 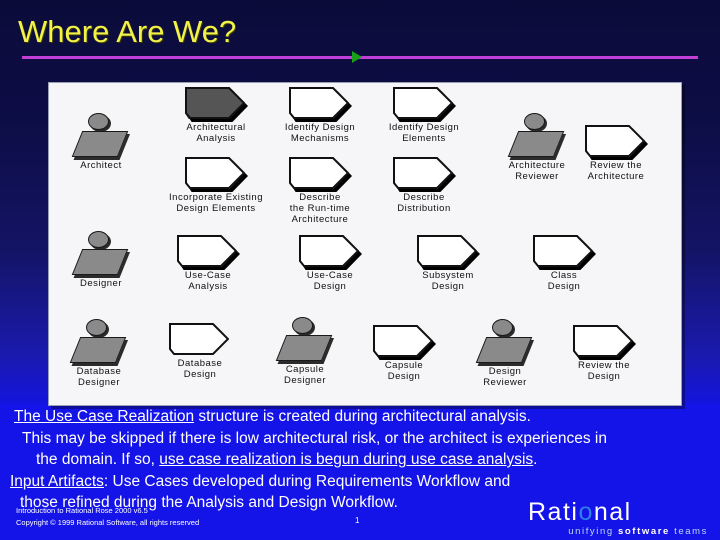 I want to click on rational-logo-wordmark: Rational, so click(x=619, y=512).